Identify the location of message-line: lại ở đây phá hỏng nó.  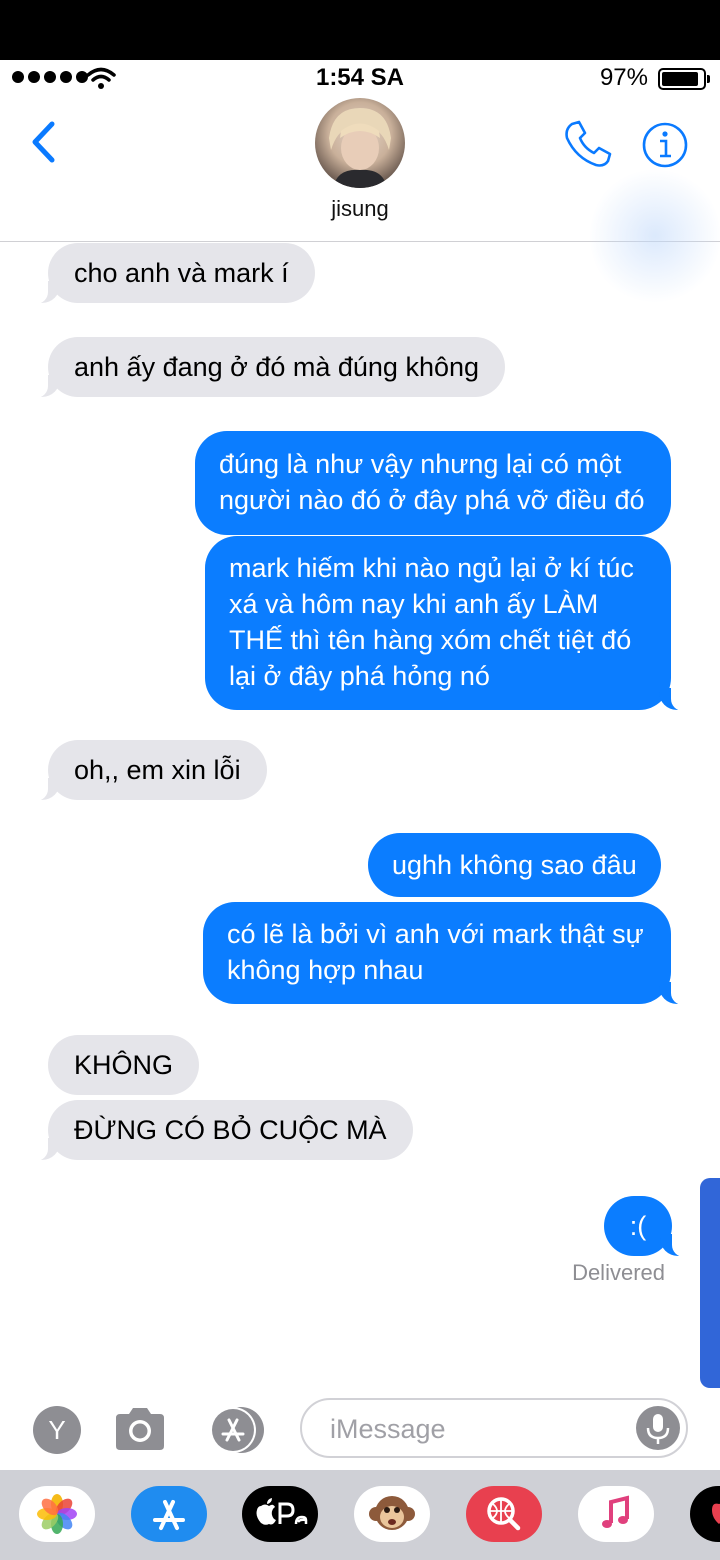
(359, 676).